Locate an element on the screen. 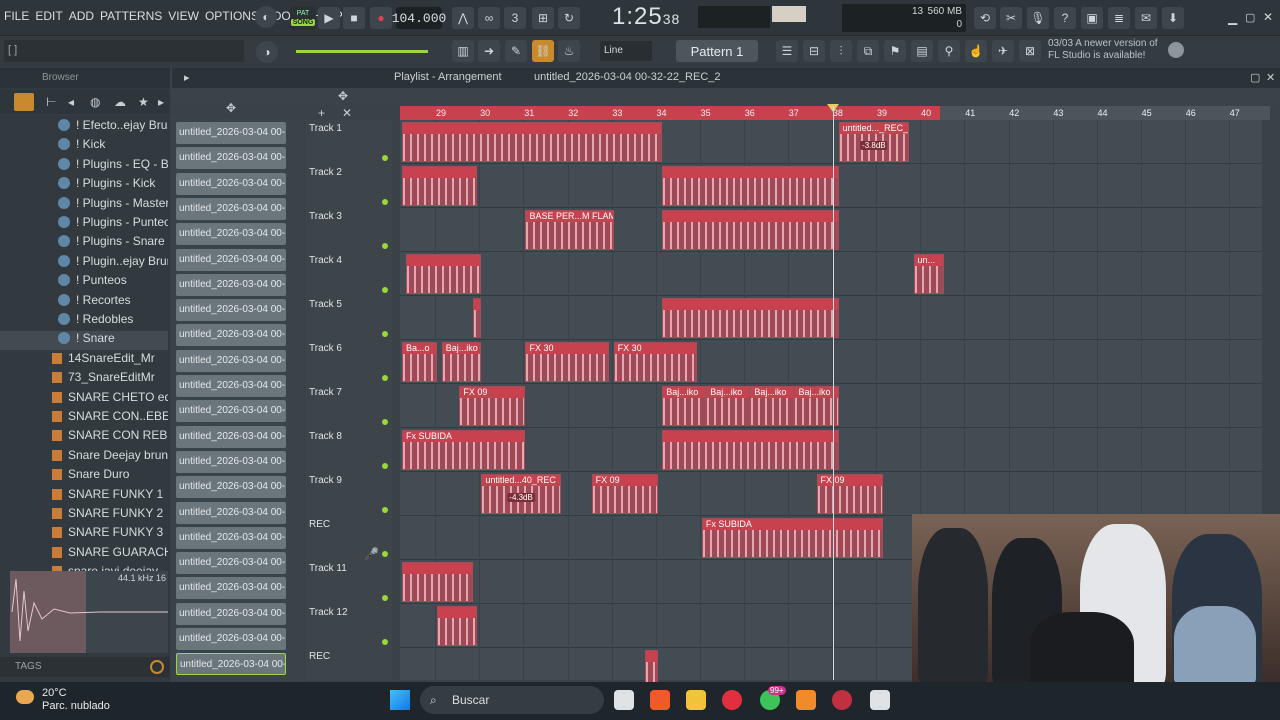  browser-folder: ! Redobles is located at coordinates (84, 321).